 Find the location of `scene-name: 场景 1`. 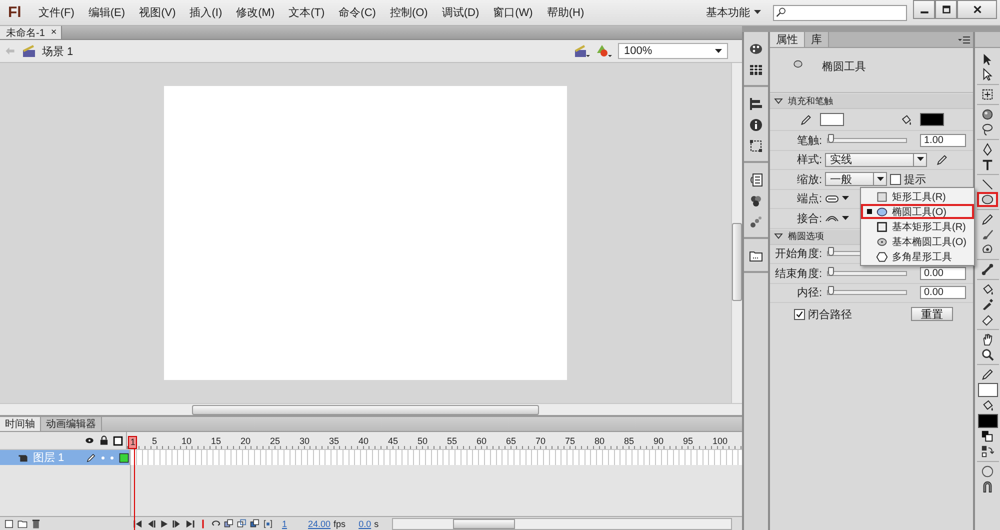

scene-name: 场景 1 is located at coordinates (58, 51).